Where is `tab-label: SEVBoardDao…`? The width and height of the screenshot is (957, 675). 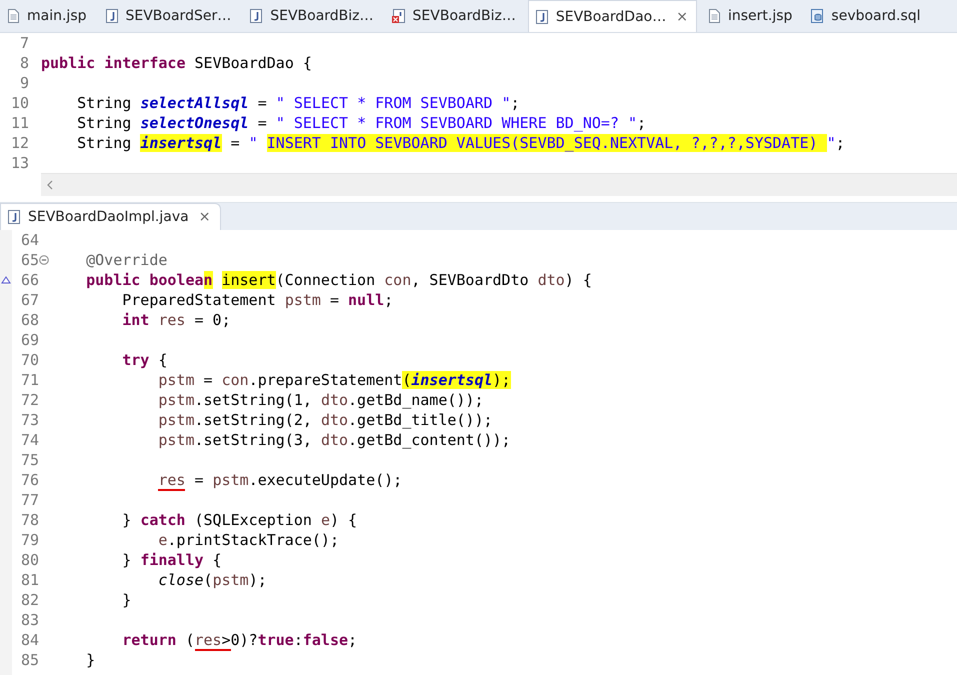
tab-label: SEVBoardDao… is located at coordinates (611, 16).